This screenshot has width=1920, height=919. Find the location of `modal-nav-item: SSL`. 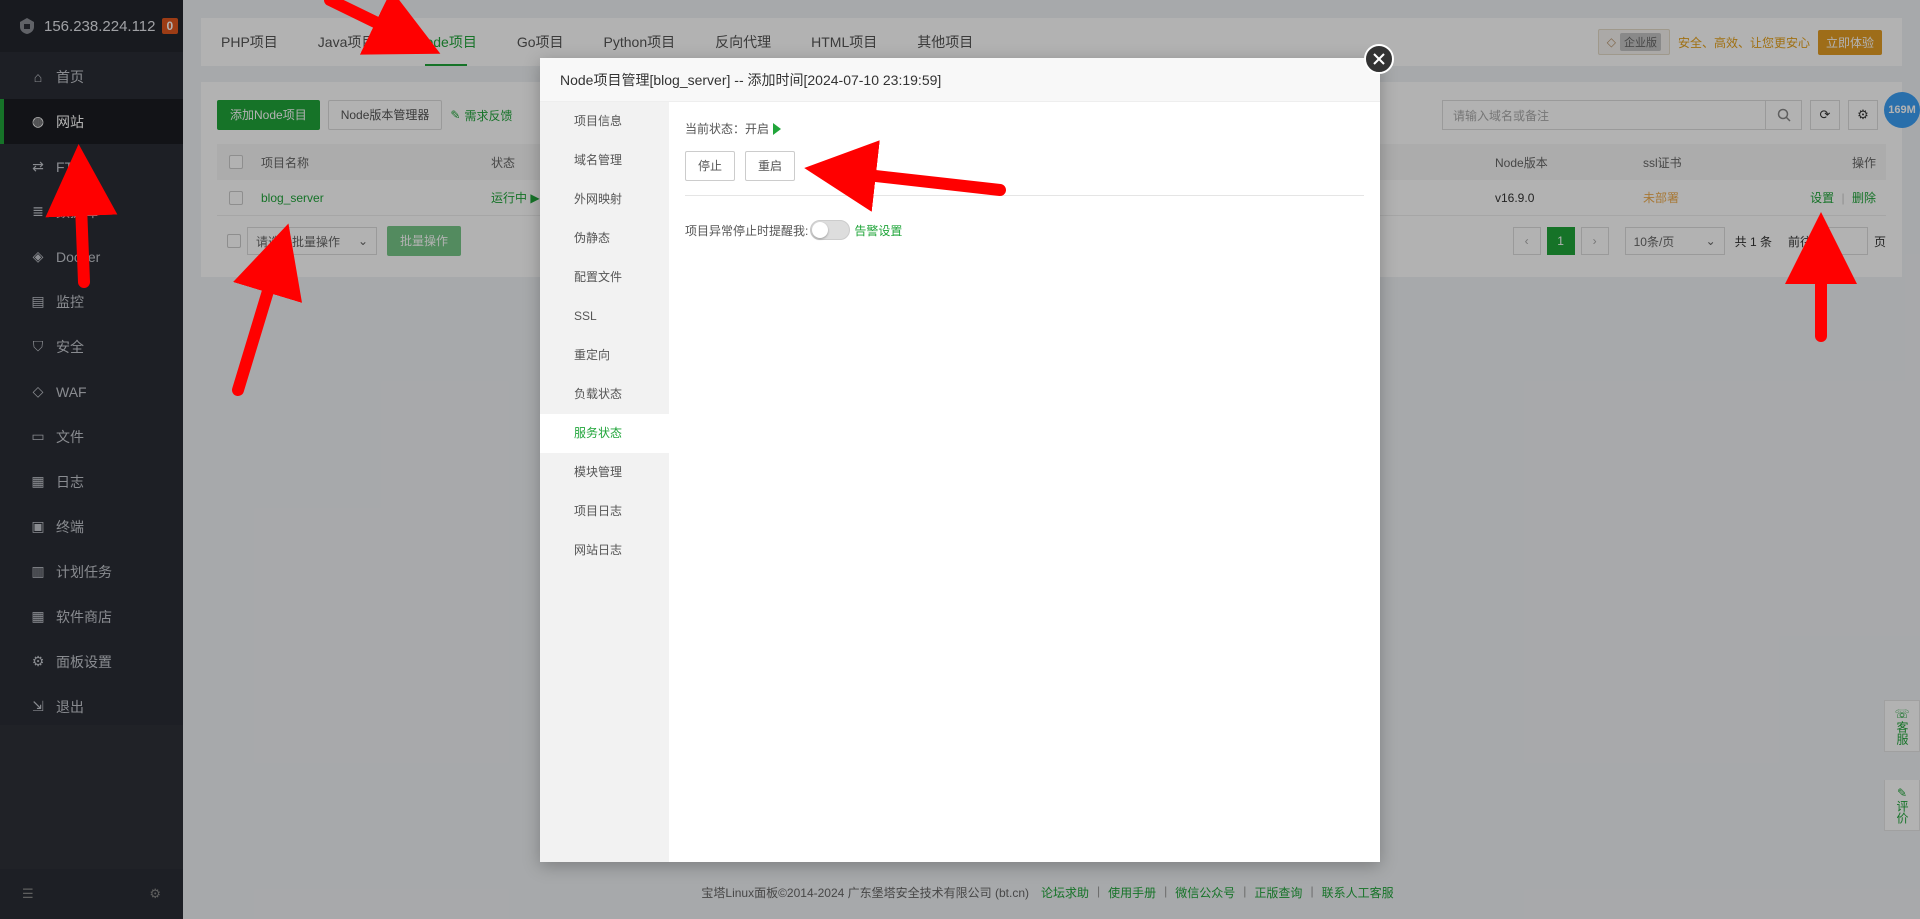

modal-nav-item: SSL is located at coordinates (604, 316).